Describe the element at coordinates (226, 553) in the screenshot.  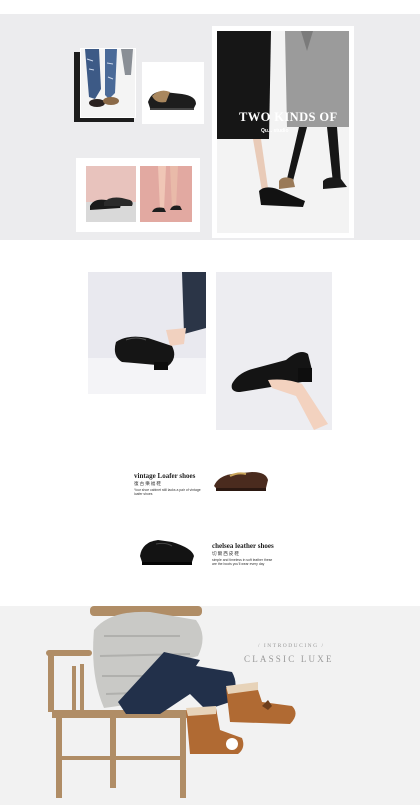
I see `product-chelsea-subtitle-cn: 切爾西皮鞋` at that location.